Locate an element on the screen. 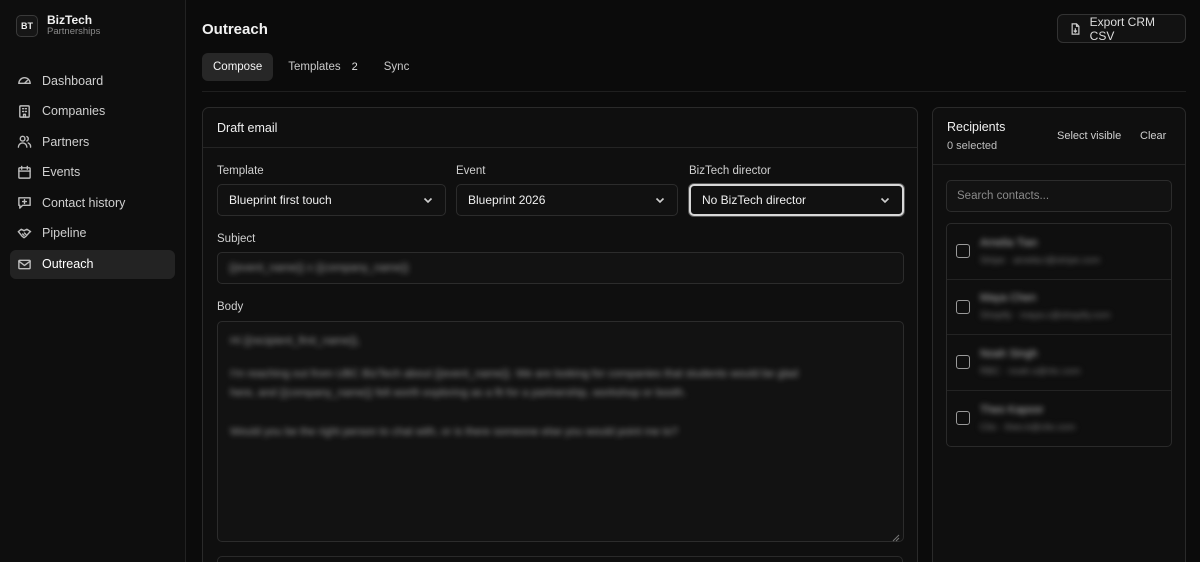 This screenshot has height=562, width=1200. sidebar-item-label: Pipeline is located at coordinates (64, 233).